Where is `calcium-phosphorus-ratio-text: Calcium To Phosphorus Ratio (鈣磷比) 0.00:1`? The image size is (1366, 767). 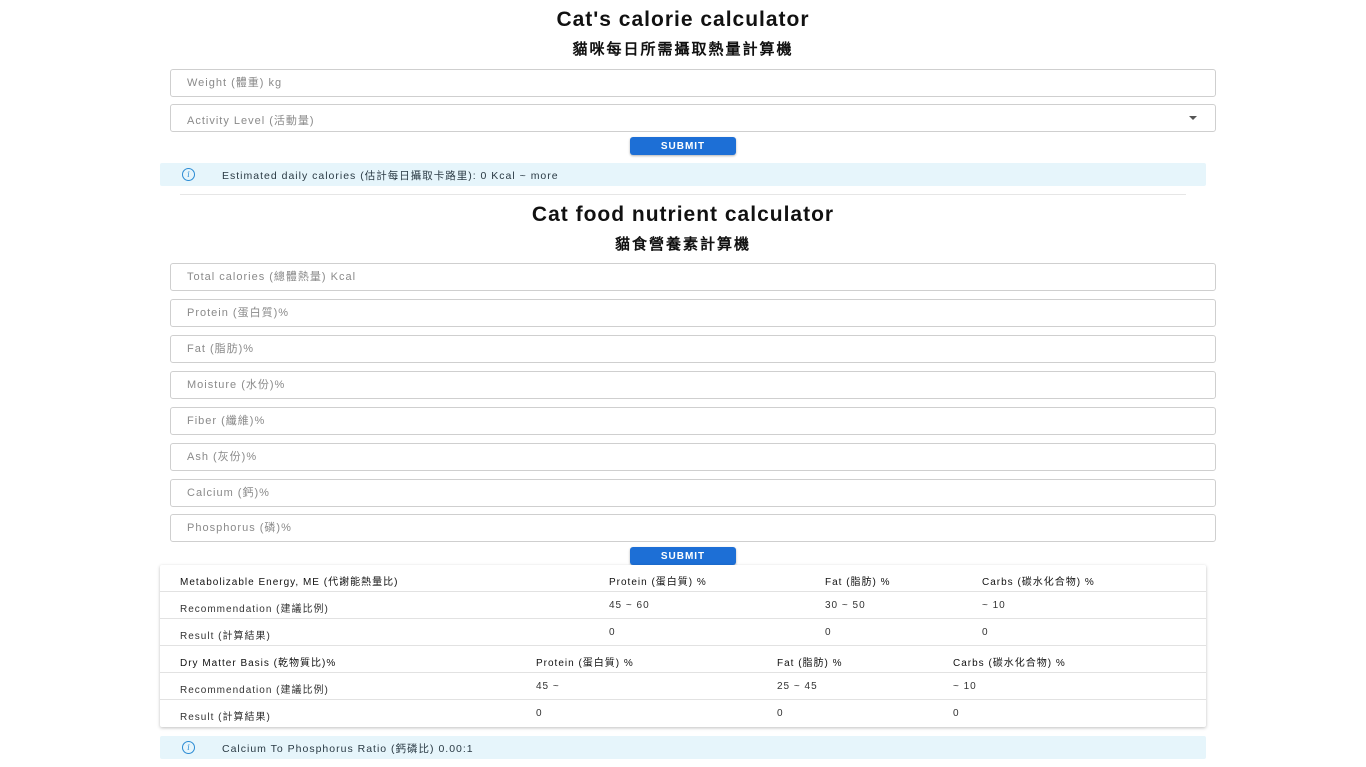 calcium-phosphorus-ratio-text: Calcium To Phosphorus Ratio (鈣磷比) 0.00:1 is located at coordinates (348, 749).